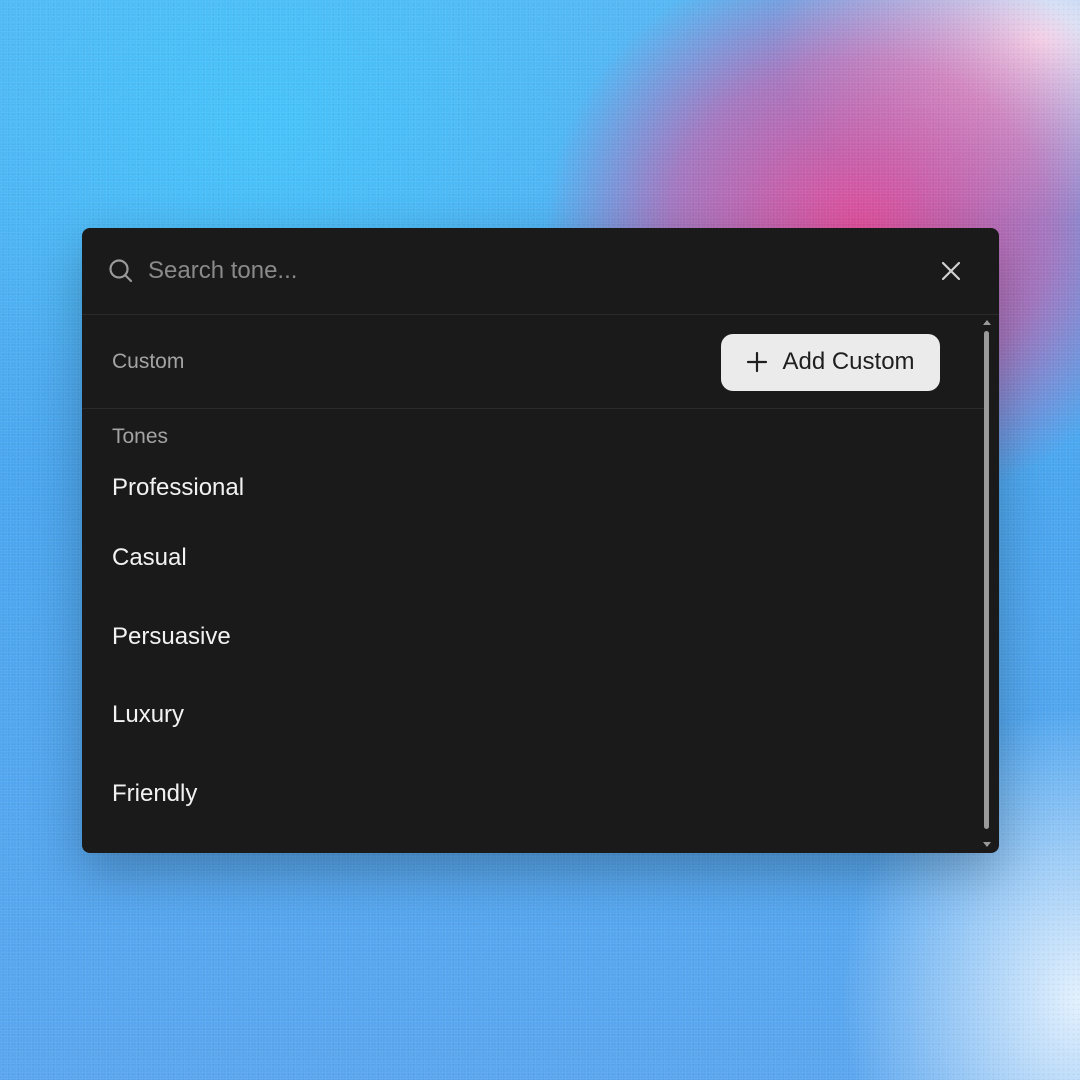 The height and width of the screenshot is (1080, 1080). What do you see at coordinates (987, 844) in the screenshot?
I see `scroll-down-arrow-icon` at bounding box center [987, 844].